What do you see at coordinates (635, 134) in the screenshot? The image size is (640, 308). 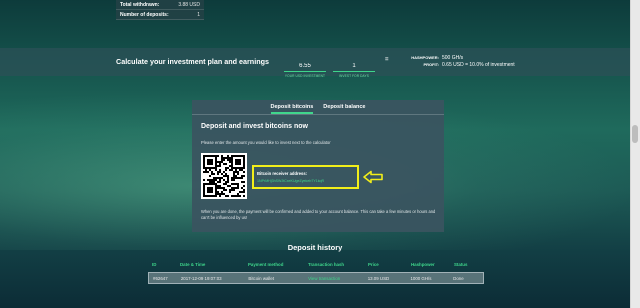 I see `scrollbar-thumb` at bounding box center [635, 134].